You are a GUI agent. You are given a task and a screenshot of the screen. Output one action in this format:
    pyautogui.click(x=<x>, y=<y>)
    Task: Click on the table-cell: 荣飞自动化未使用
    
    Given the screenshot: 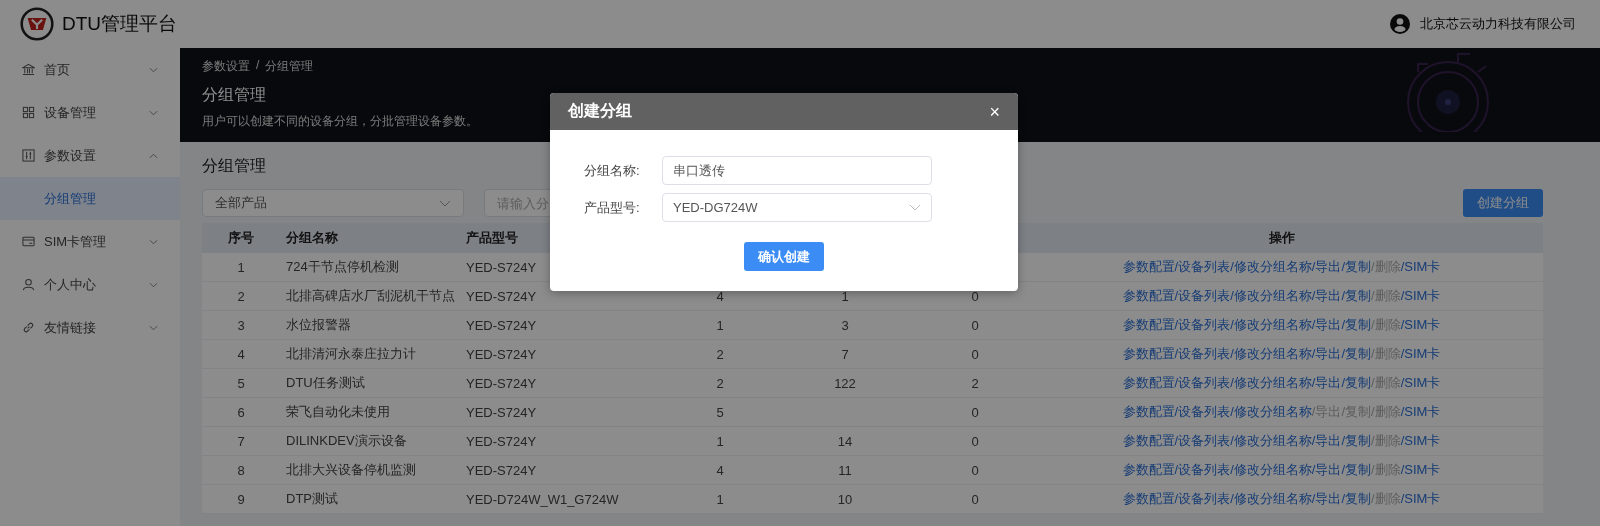 What is the action you would take?
    pyautogui.click(x=370, y=412)
    